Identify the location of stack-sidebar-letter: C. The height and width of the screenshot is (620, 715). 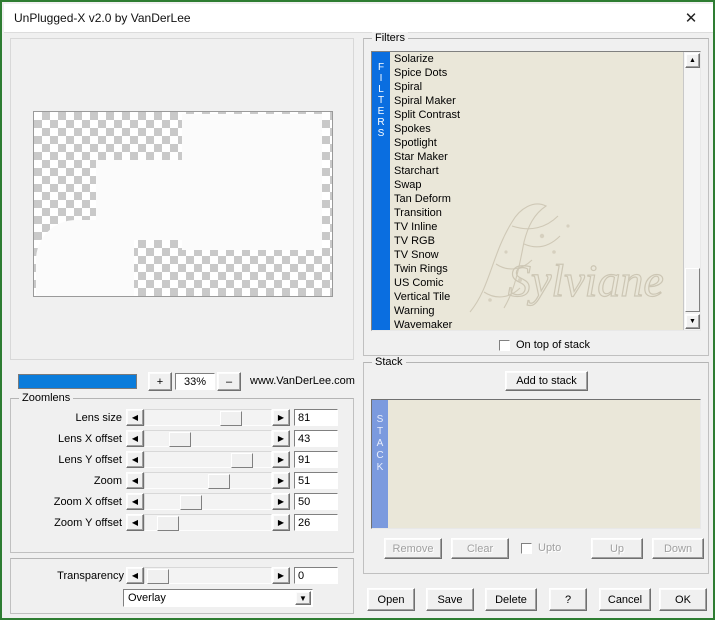
(380, 455).